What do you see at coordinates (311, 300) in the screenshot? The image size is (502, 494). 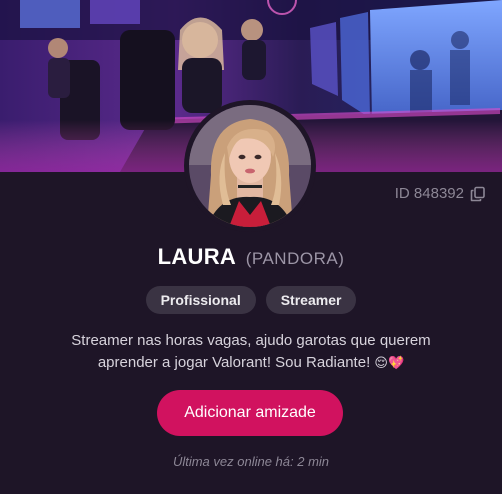 I see `tag-streamer: Streamer` at bounding box center [311, 300].